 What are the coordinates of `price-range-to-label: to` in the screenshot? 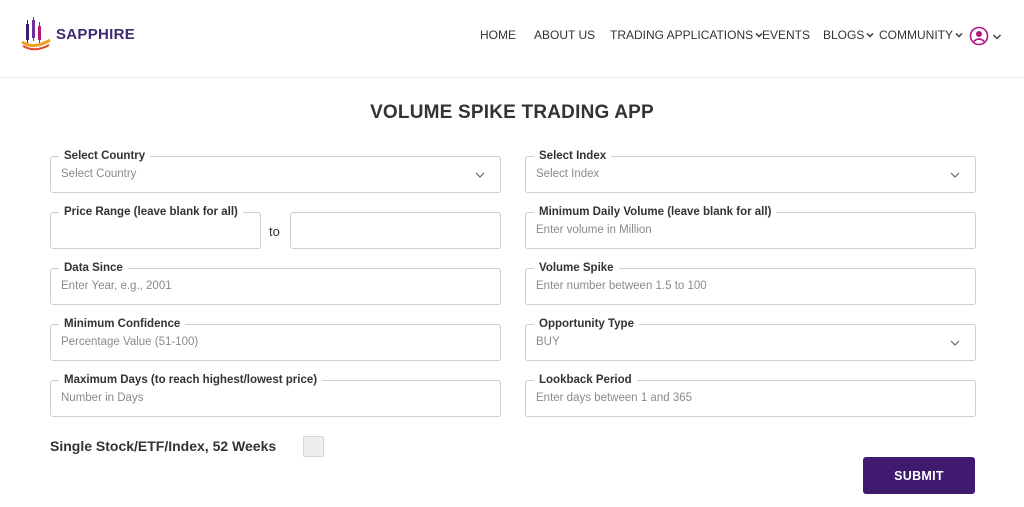 It's located at (274, 231).